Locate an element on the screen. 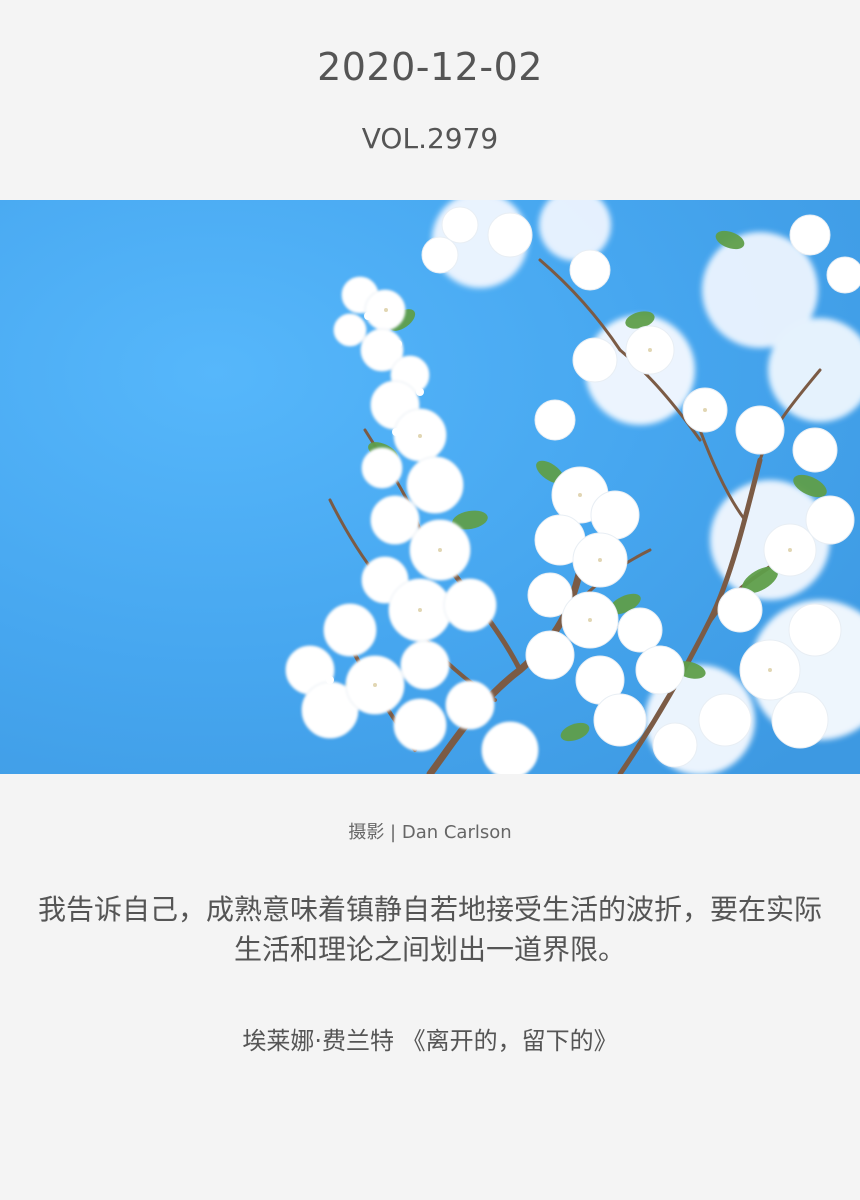 The image size is (860, 1200). photo-credit: 摄影 | Dan Carlson is located at coordinates (430, 832).